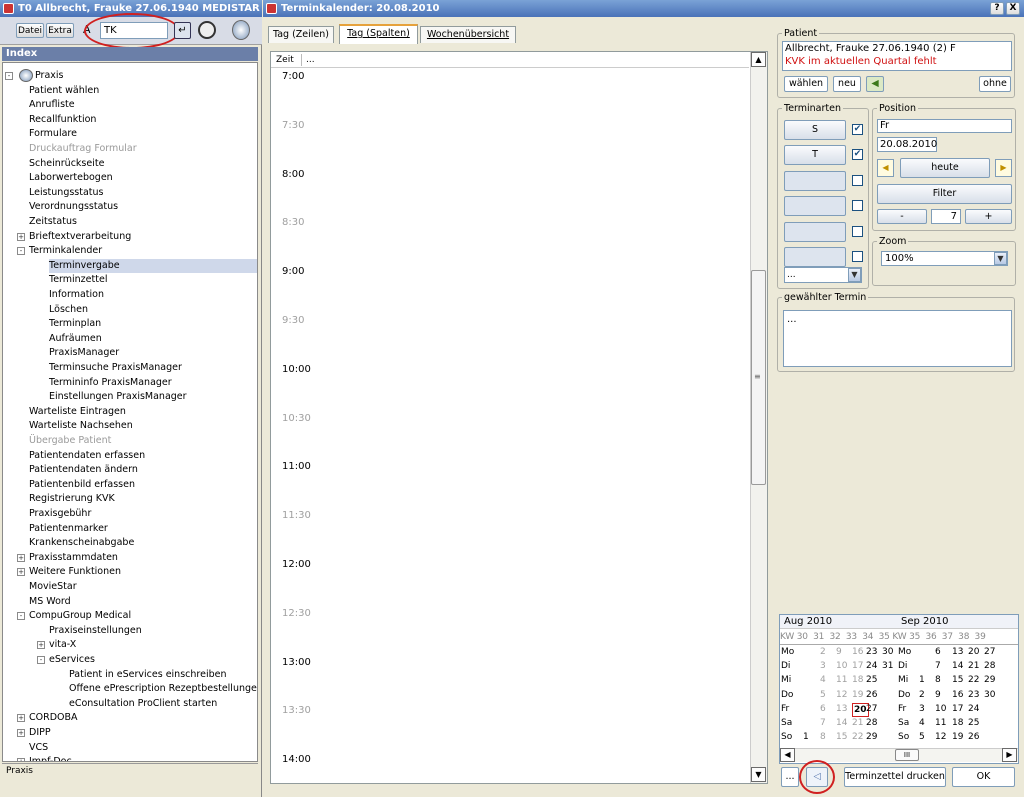  What do you see at coordinates (957, 695) in the screenshot?
I see `calendar-day: 16` at bounding box center [957, 695].